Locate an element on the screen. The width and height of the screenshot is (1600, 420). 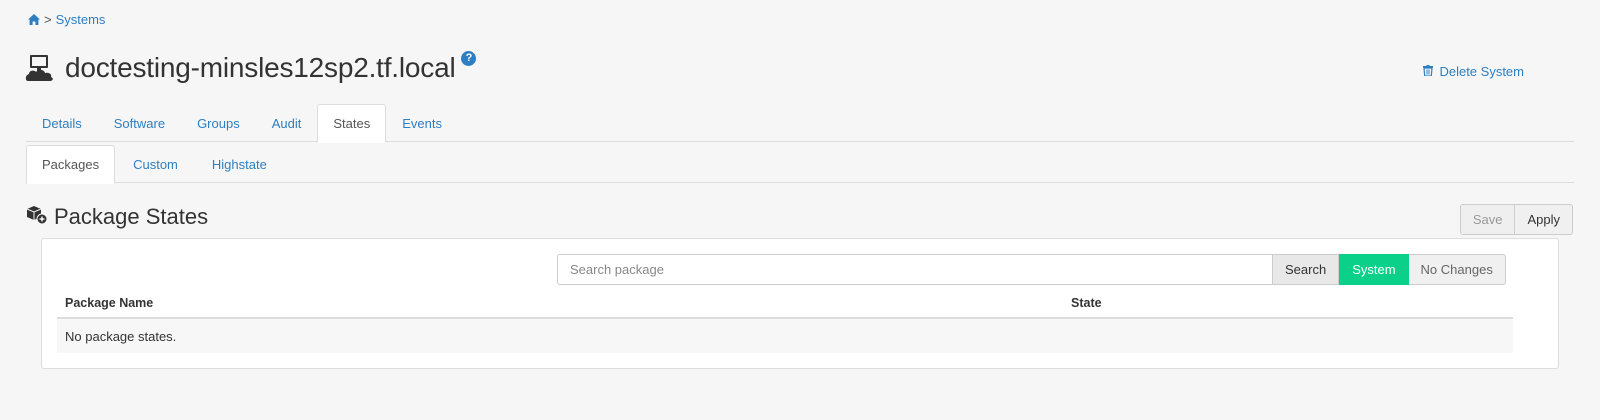
search-input is located at coordinates (915, 269).